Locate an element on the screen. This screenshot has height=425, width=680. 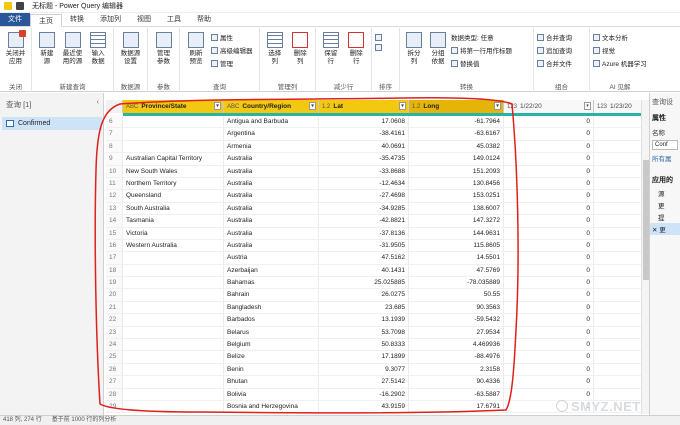
column-header-country: ABC Country/Region ▾ is located at coordinates (271, 106).